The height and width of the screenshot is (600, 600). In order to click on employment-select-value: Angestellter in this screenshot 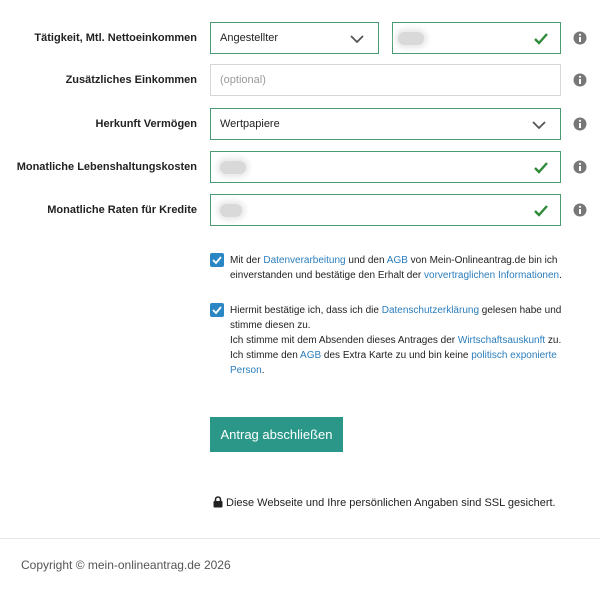, I will do `click(249, 38)`.